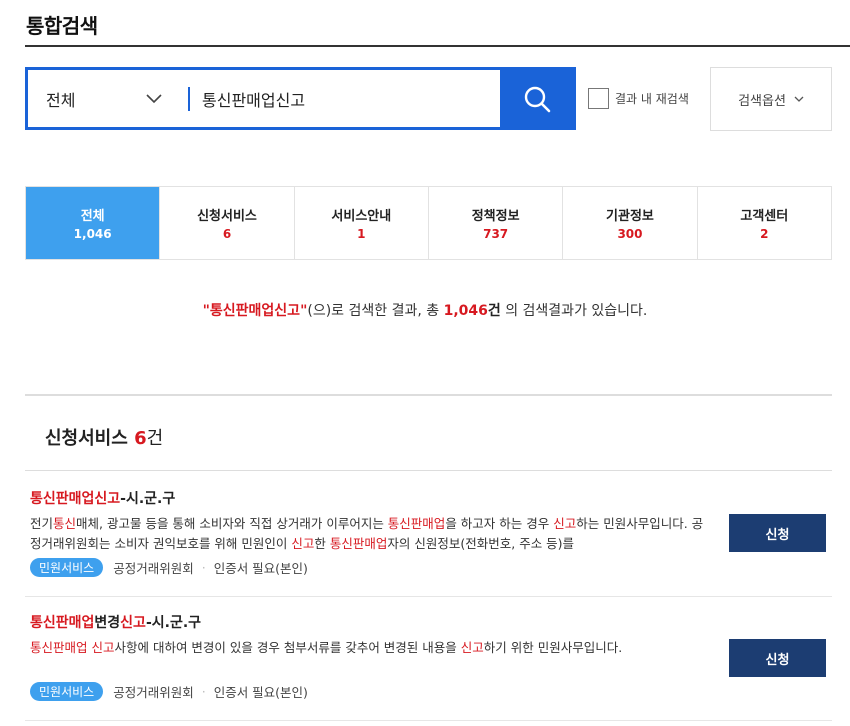  What do you see at coordinates (155, 438) in the screenshot?
I see `section-unit: 건` at bounding box center [155, 438].